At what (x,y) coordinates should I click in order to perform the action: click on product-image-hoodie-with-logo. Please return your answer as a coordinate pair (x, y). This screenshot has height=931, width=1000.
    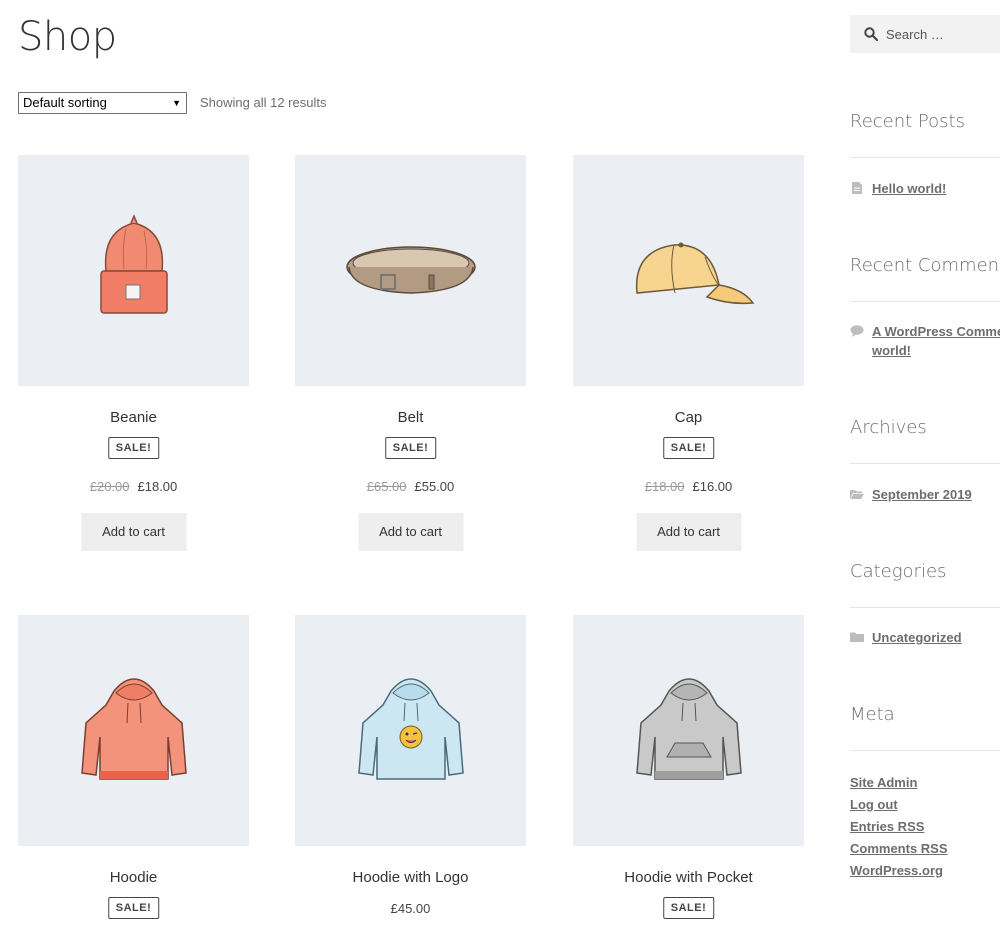
    Looking at the image, I should click on (410, 730).